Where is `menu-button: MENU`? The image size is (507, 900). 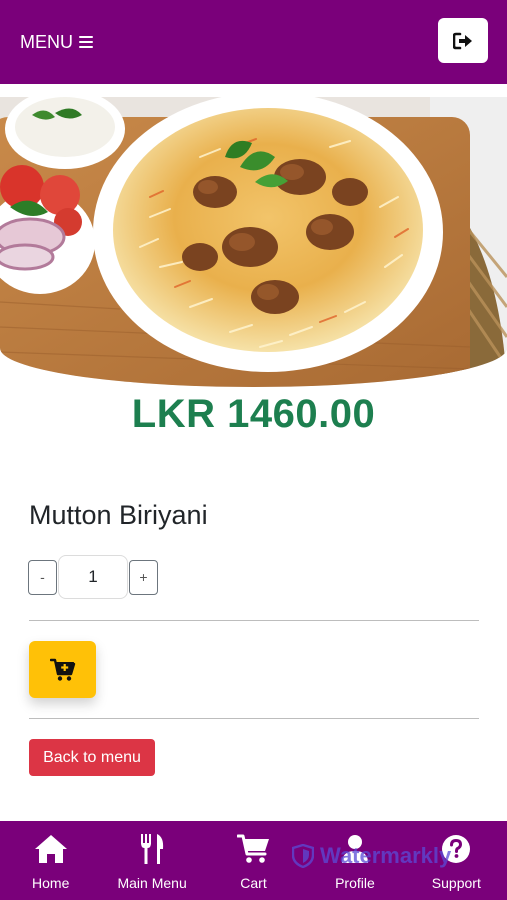
menu-button: MENU is located at coordinates (56, 42).